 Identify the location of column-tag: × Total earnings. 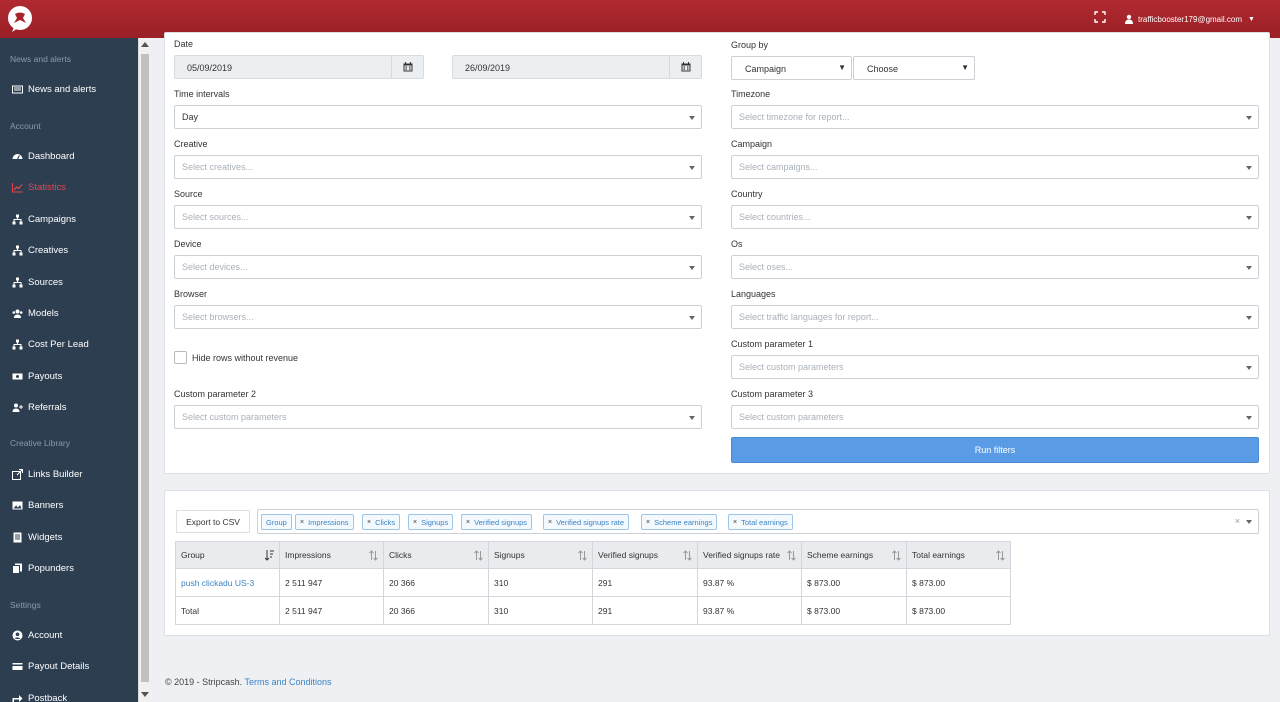
(760, 522).